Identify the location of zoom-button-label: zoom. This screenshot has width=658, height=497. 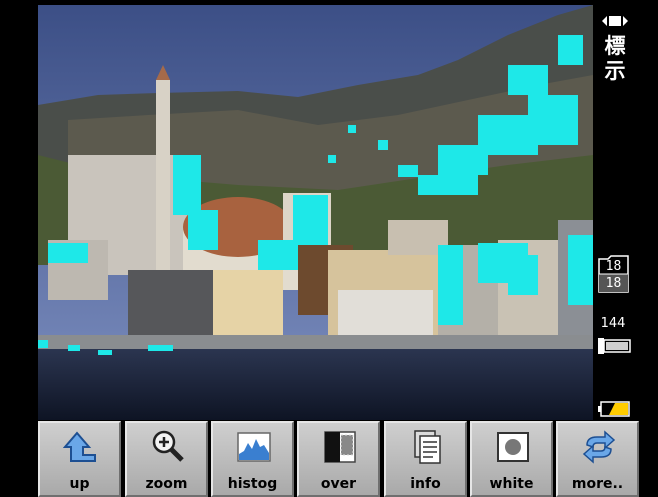
(166, 484).